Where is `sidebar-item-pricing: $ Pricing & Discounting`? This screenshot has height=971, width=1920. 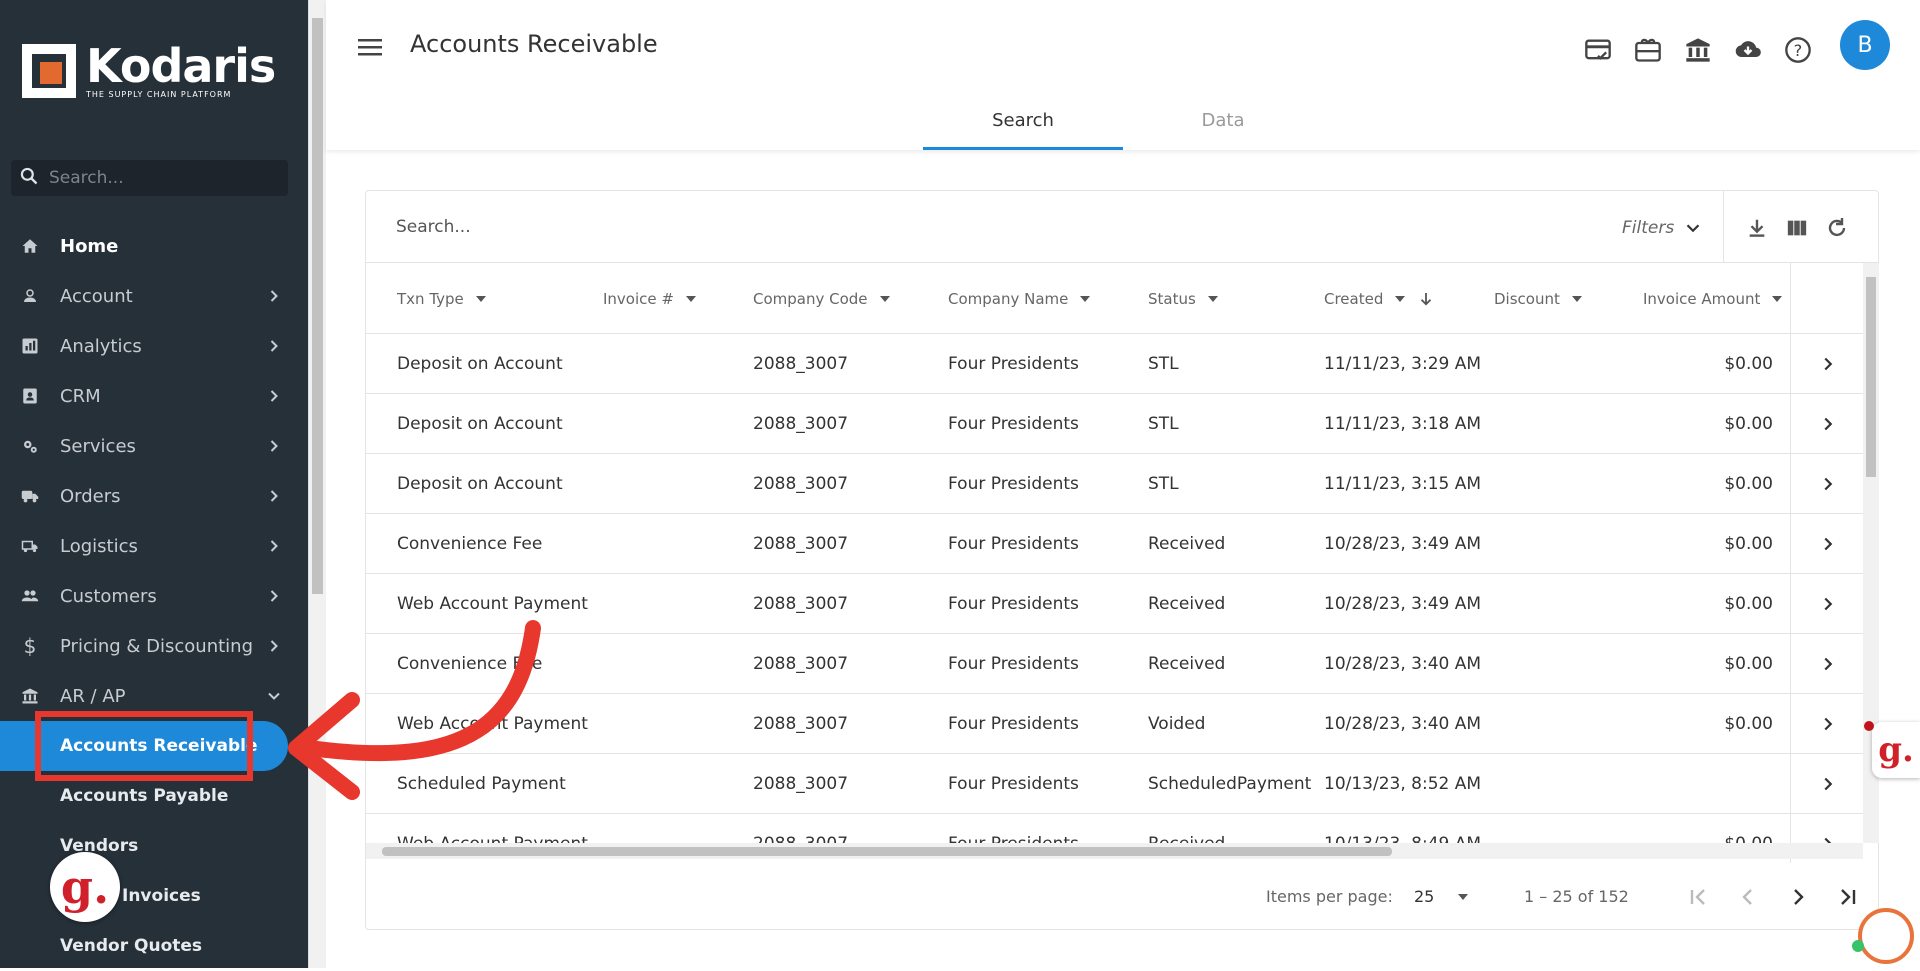
sidebar-item-pricing: $ Pricing & Discounting is located at coordinates (154, 646).